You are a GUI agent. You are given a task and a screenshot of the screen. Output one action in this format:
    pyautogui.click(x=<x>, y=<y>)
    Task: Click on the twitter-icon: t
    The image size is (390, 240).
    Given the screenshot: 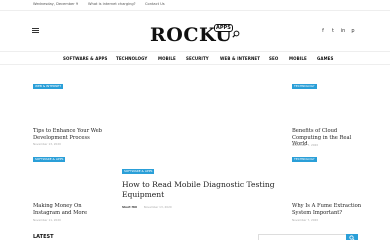 What is the action you would take?
    pyautogui.click(x=333, y=31)
    